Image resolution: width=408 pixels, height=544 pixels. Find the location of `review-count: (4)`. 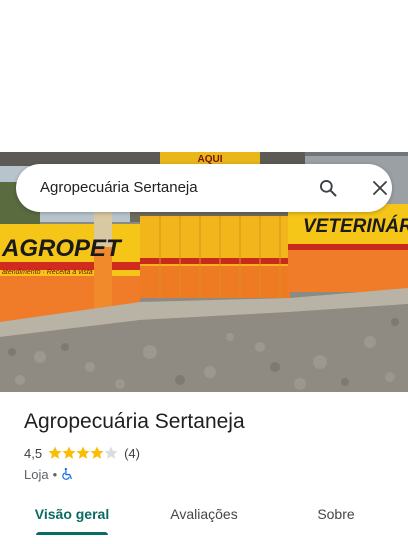

review-count: (4) is located at coordinates (132, 453).